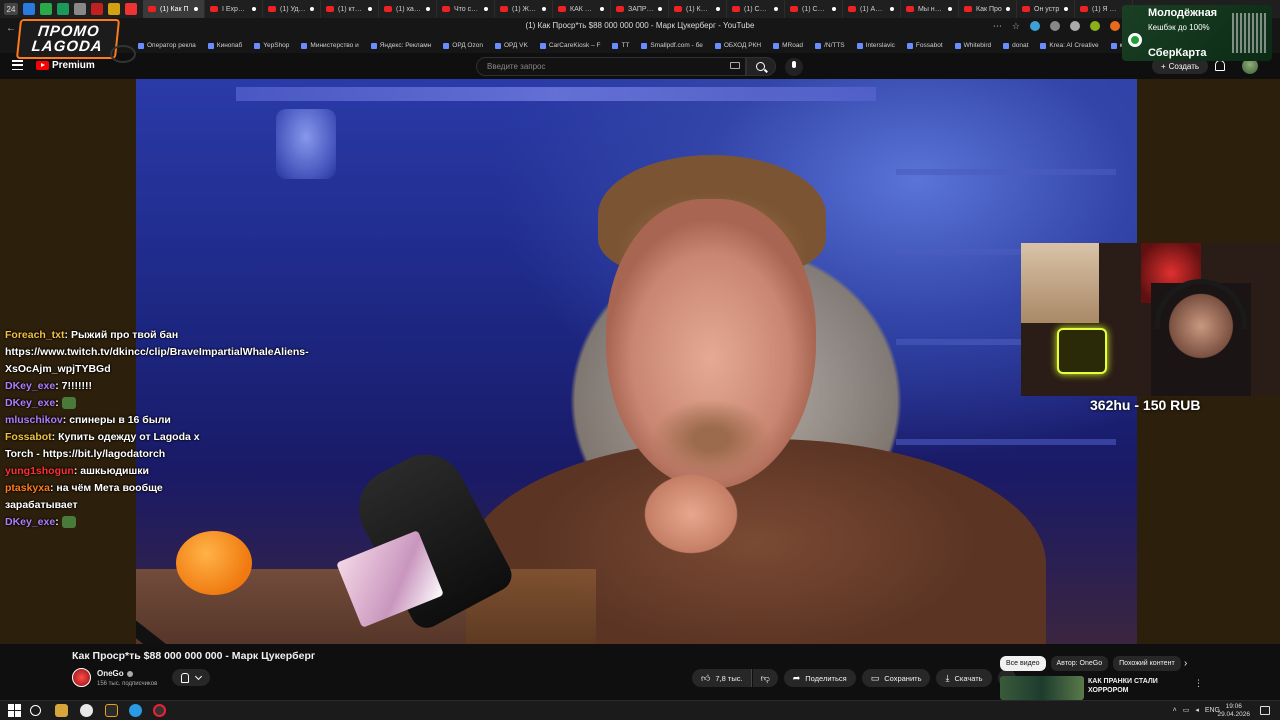  What do you see at coordinates (1197, 710) in the screenshot?
I see `volume-icon: ◂` at bounding box center [1197, 710].